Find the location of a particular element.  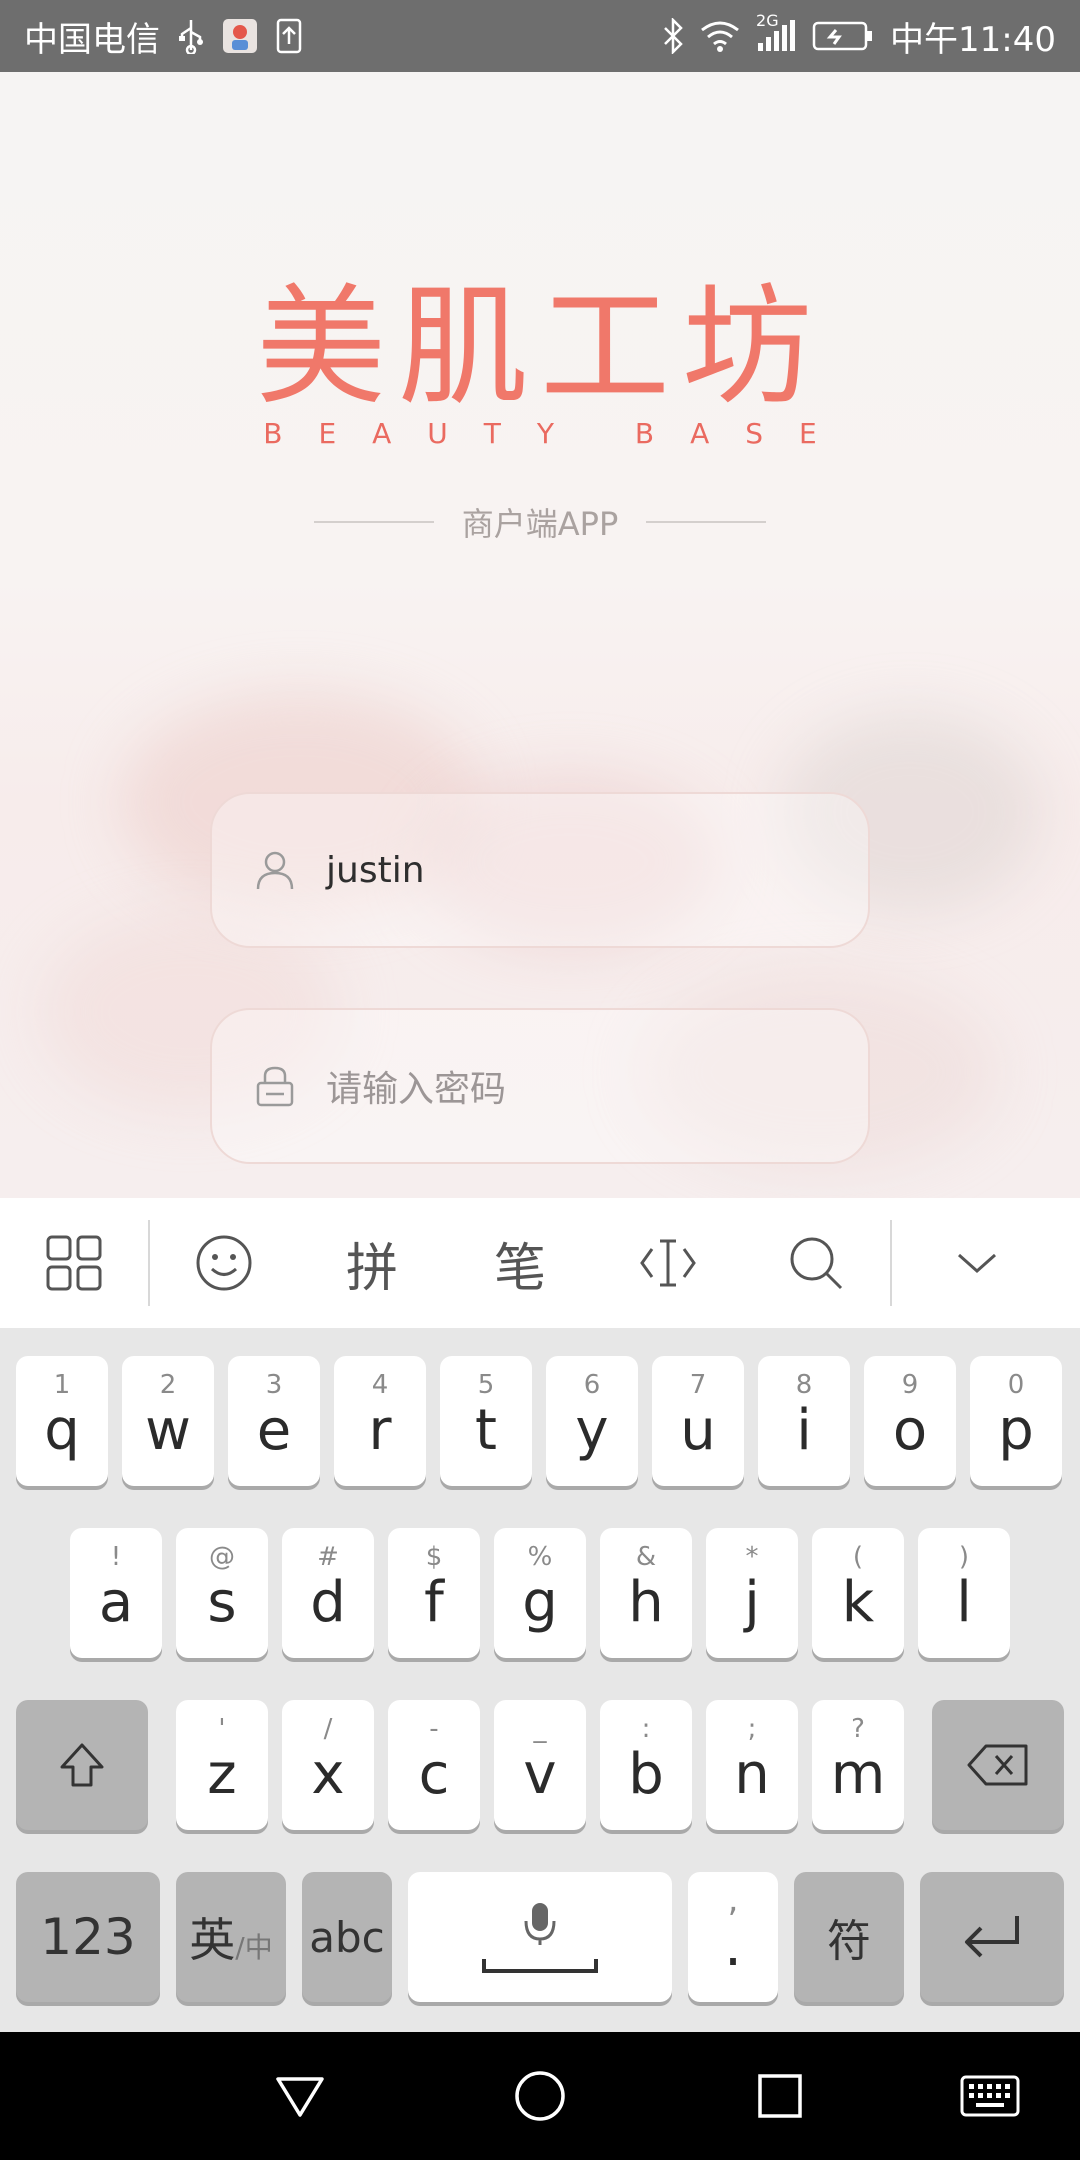

key-c: -c is located at coordinates (434, 1765).